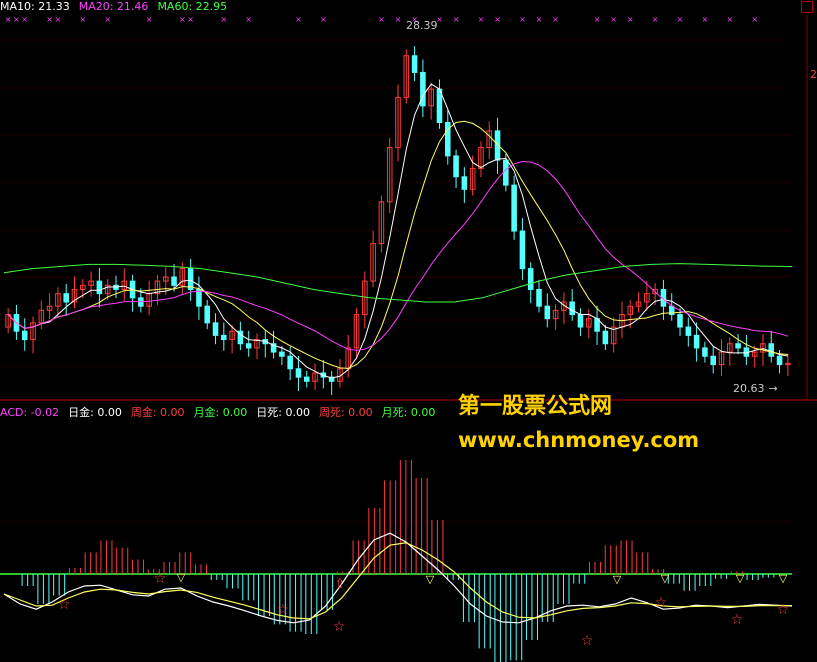  Describe the element at coordinates (30, 412) in the screenshot. I see `macd-legend-item: ACD: -0.02` at that location.